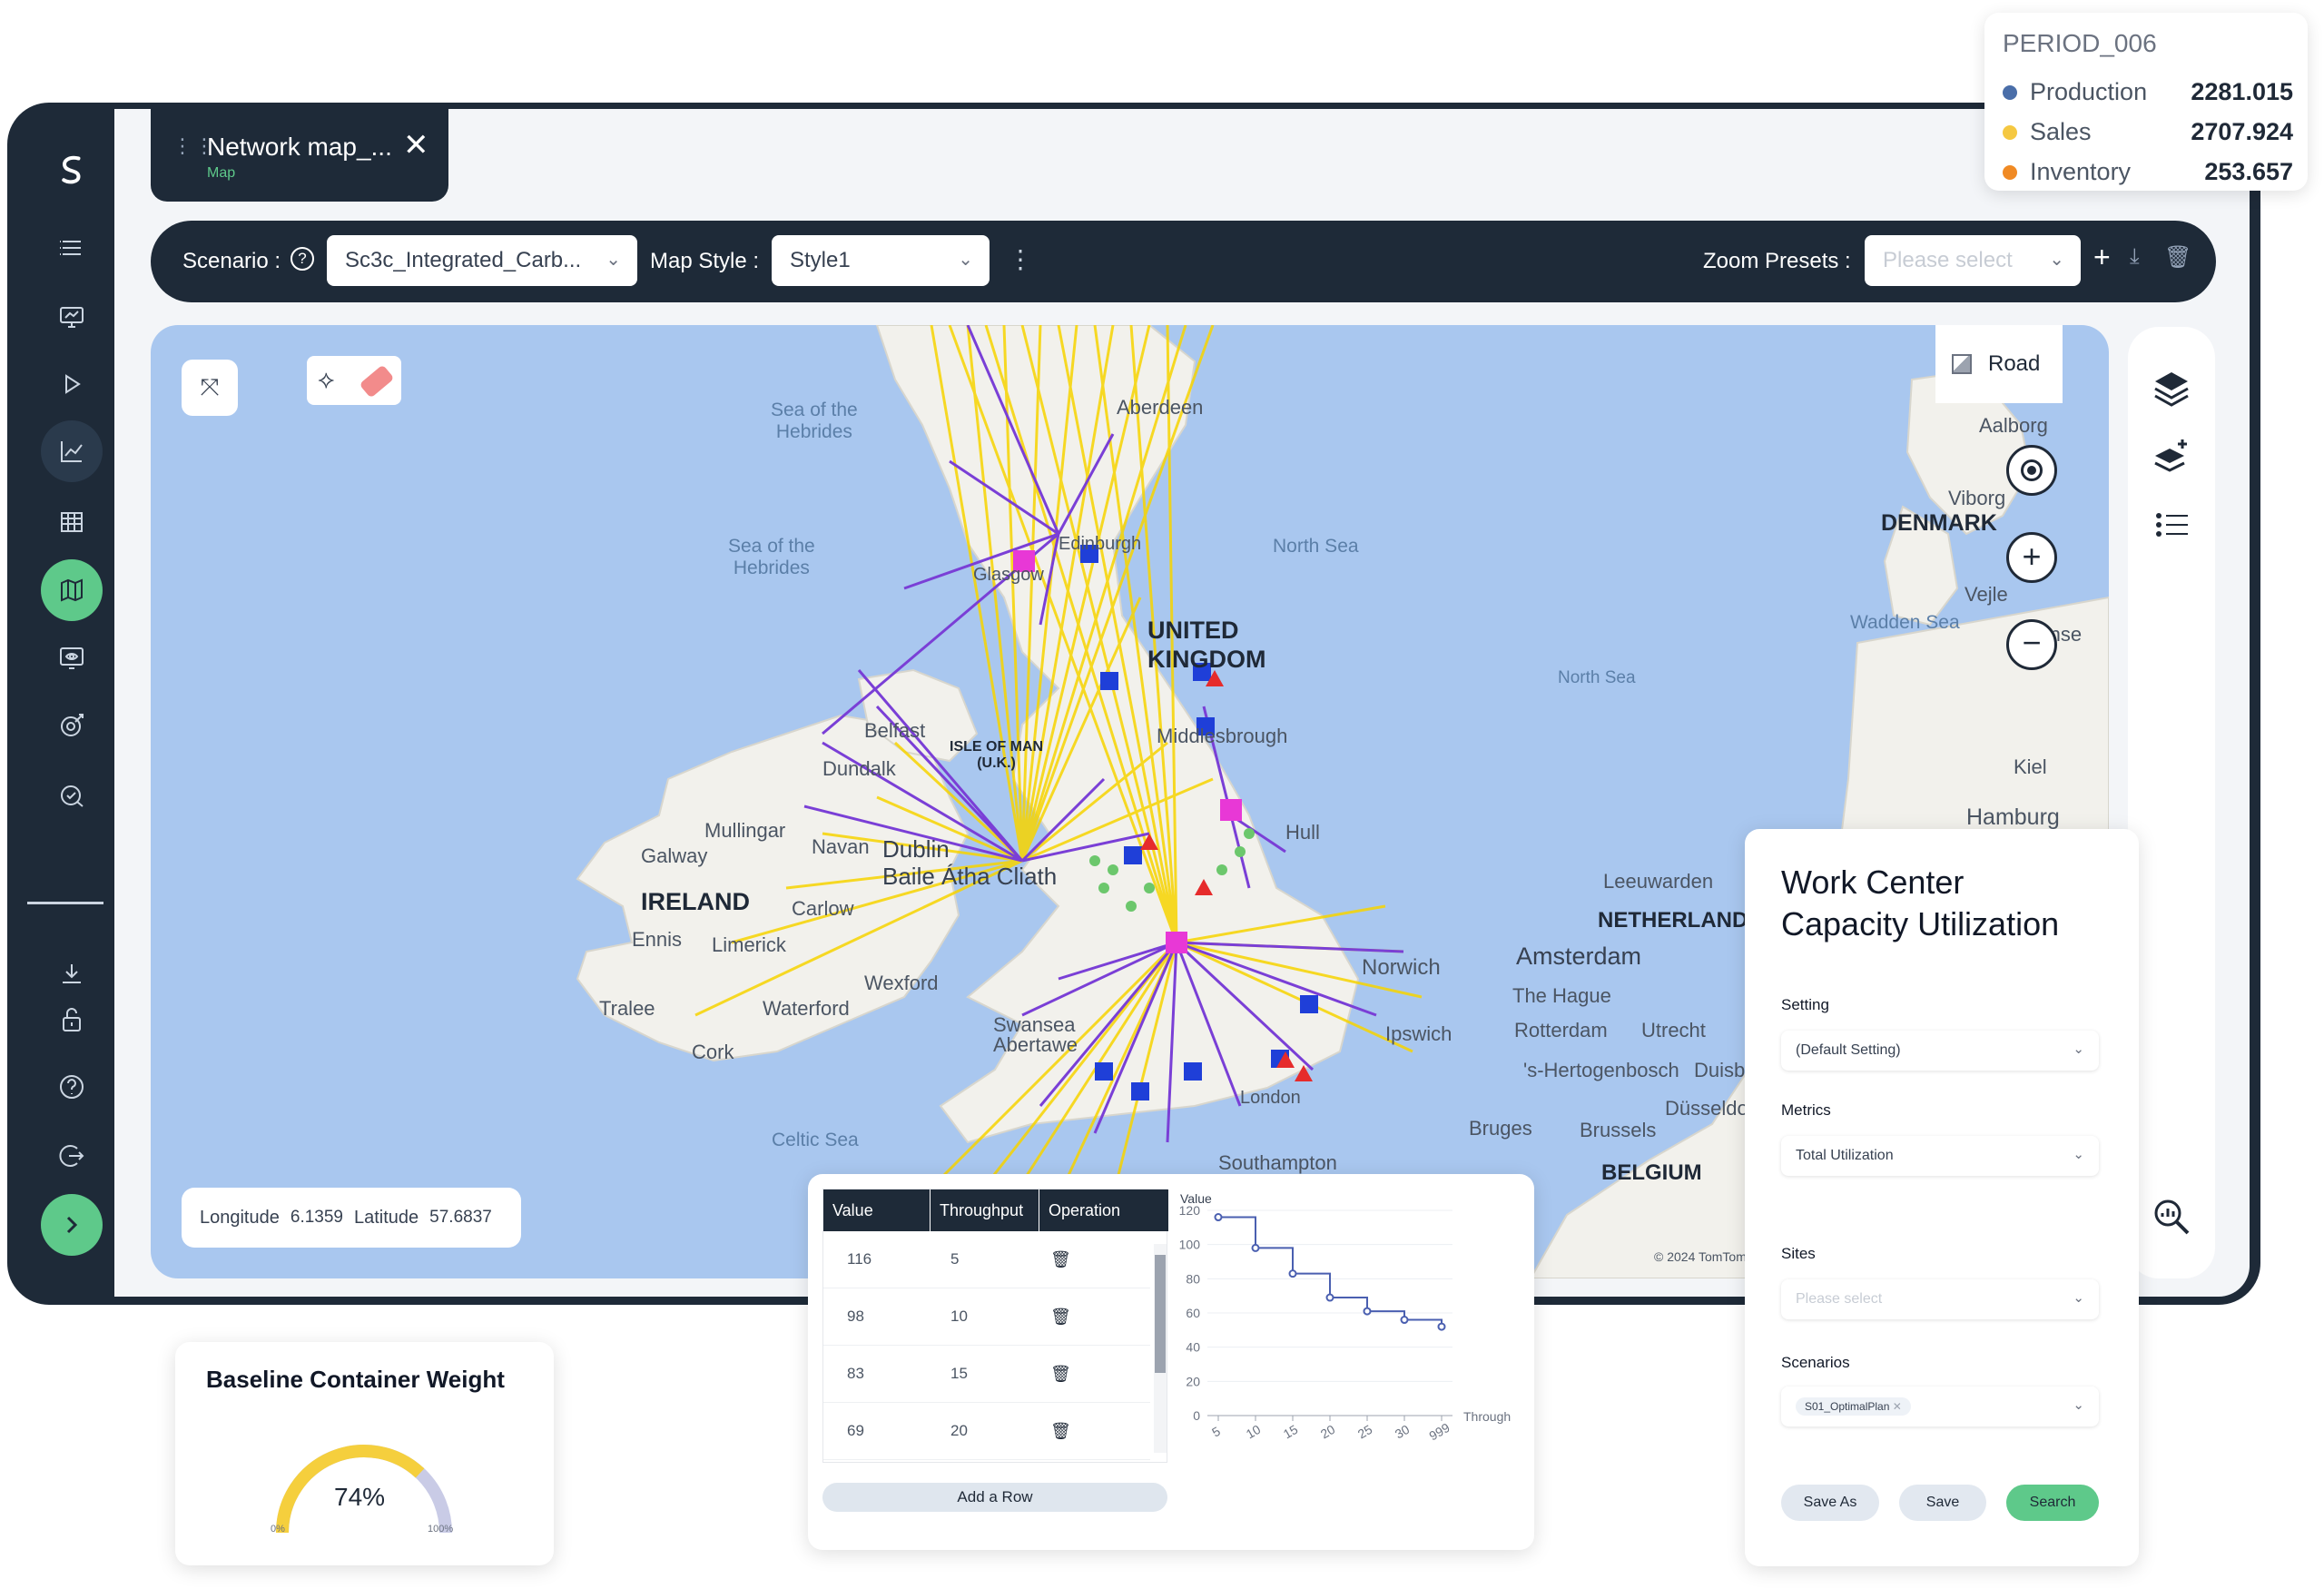 This screenshot has height=1589, width=2324. What do you see at coordinates (1845, 1155) in the screenshot?
I see `metrics-value: Total Utilization` at bounding box center [1845, 1155].